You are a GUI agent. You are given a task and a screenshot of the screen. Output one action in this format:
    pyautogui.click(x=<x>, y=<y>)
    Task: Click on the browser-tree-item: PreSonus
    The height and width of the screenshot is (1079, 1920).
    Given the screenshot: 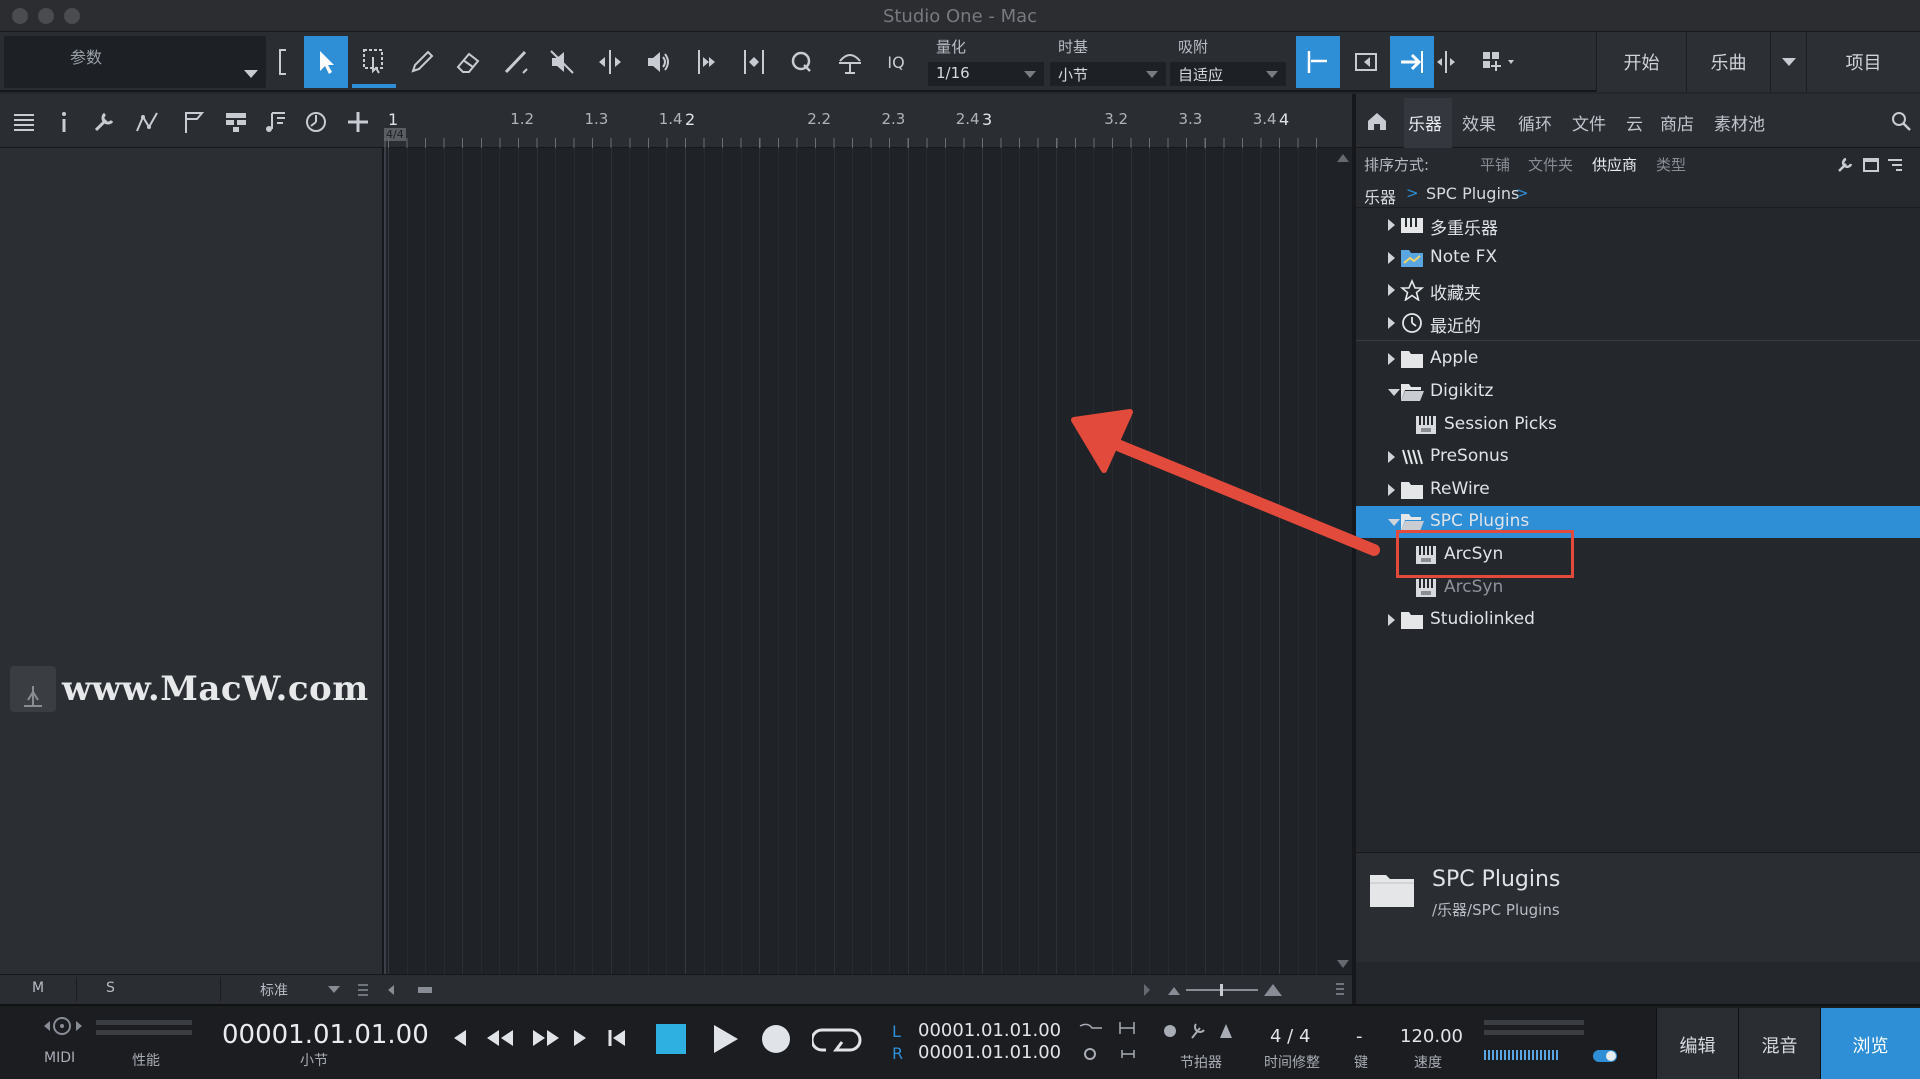 What is the action you would take?
    pyautogui.click(x=1638, y=457)
    